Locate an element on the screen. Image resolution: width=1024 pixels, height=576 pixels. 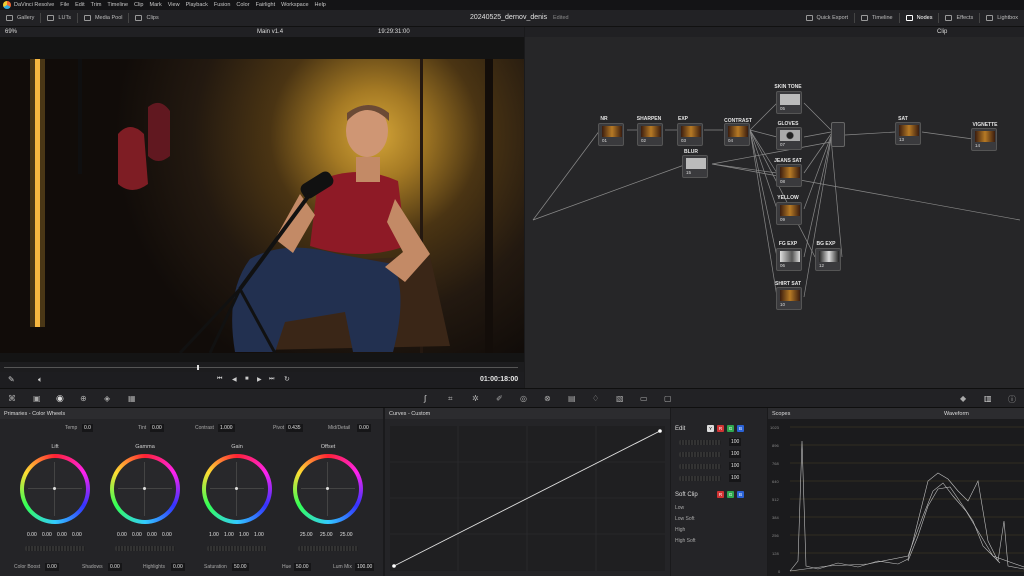
saturation-value: 50.00 is located at coordinates (240, 567).